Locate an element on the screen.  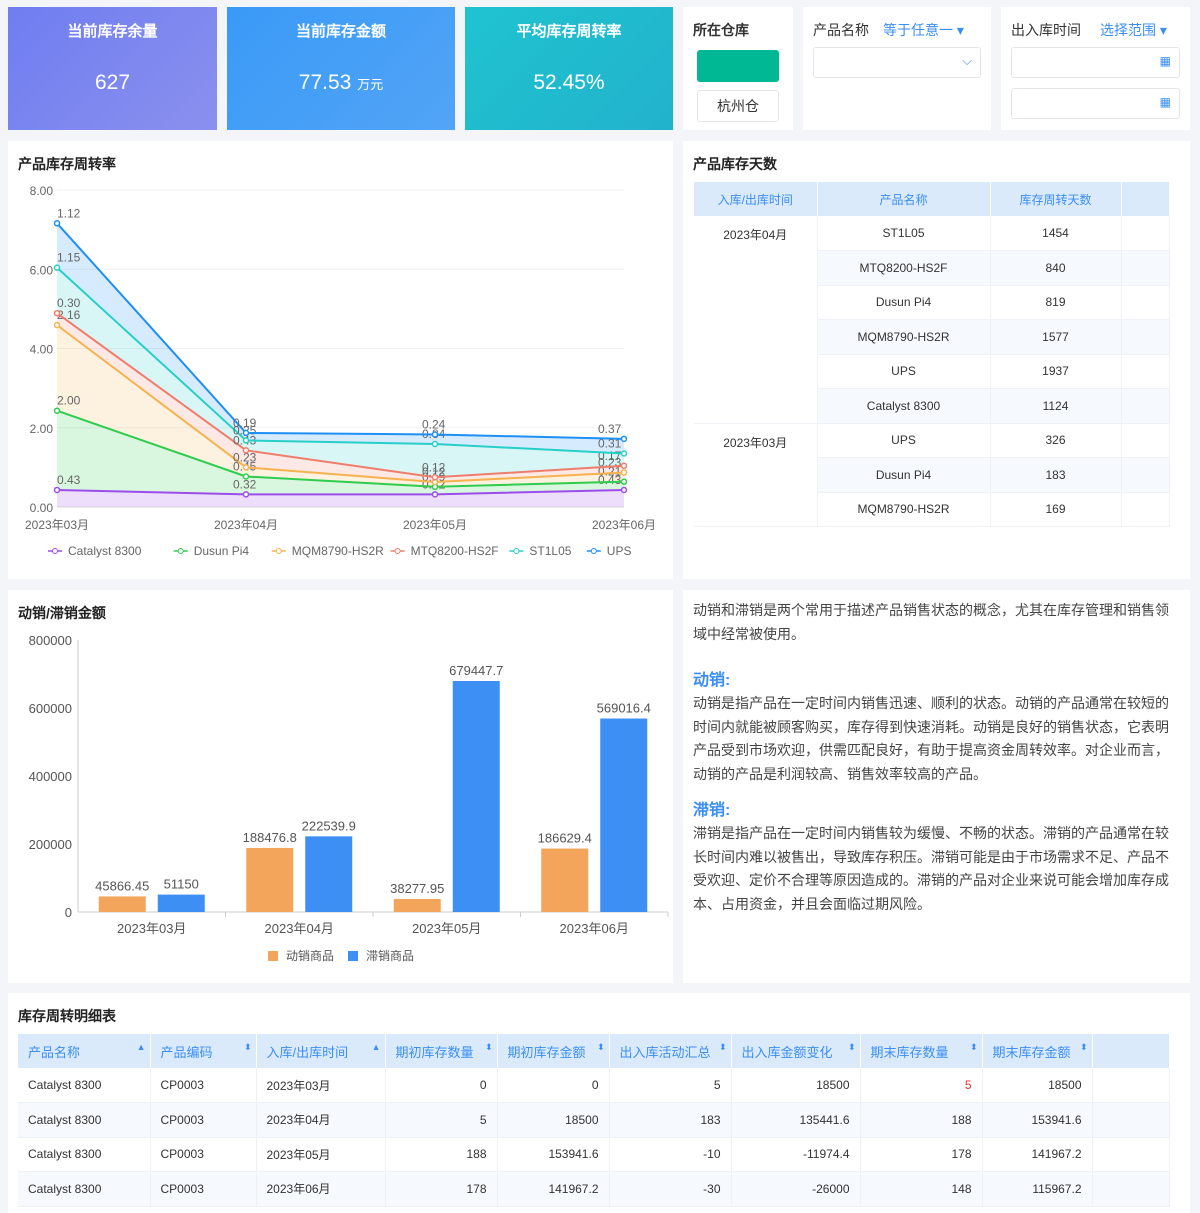
days-cell: 1937 is located at coordinates (1056, 371).